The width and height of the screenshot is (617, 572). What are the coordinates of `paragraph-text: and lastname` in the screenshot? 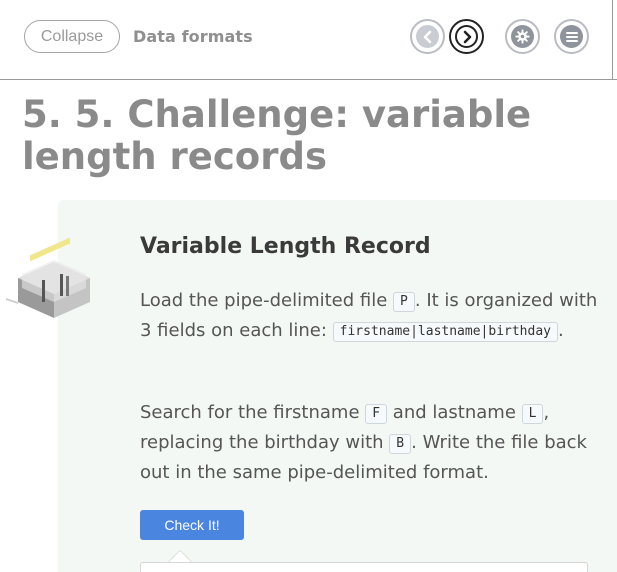 It's located at (454, 412).